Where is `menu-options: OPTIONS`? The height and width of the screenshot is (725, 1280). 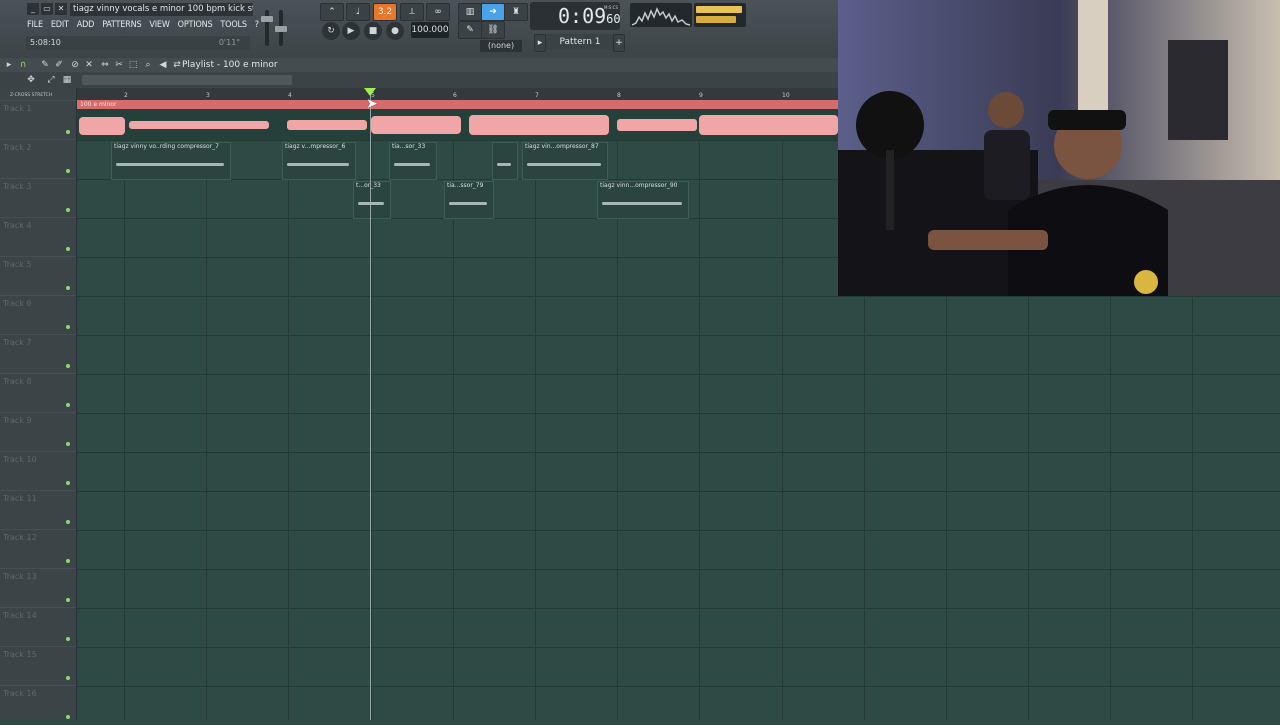
menu-options: OPTIONS is located at coordinates (195, 25).